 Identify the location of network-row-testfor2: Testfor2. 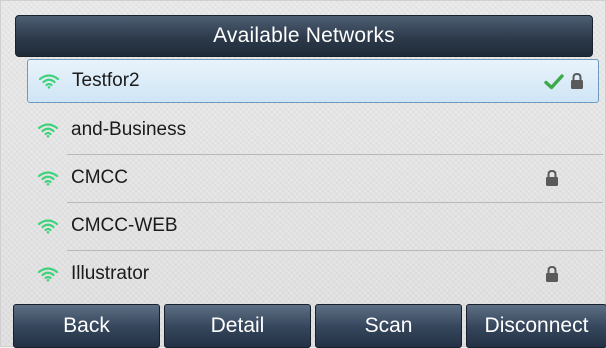
(313, 81).